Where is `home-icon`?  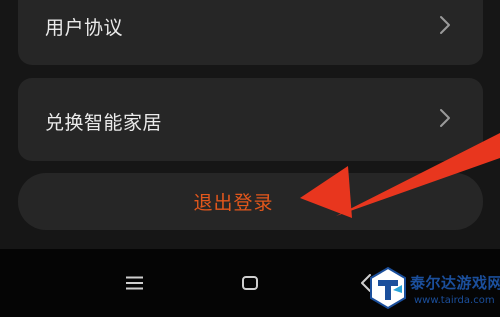 home-icon is located at coordinates (250, 283).